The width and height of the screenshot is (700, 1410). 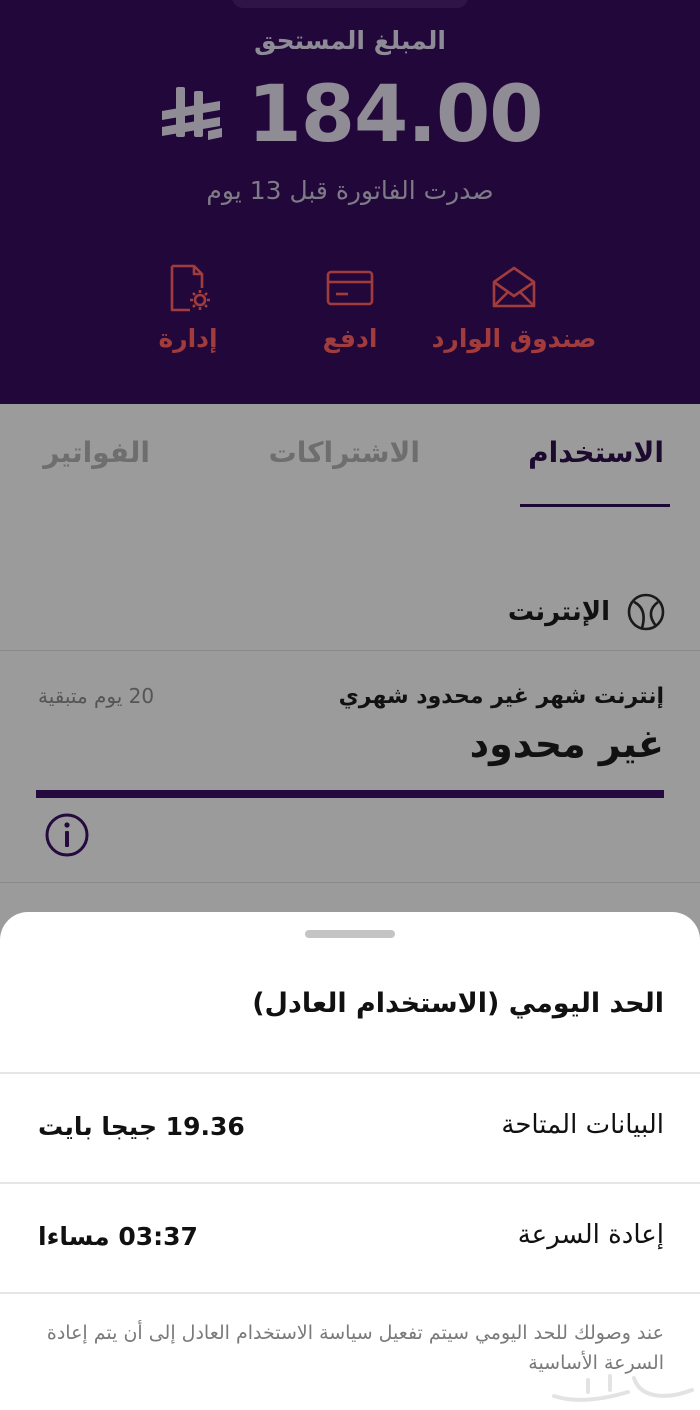 I want to click on row-divider, so click(x=350, y=882).